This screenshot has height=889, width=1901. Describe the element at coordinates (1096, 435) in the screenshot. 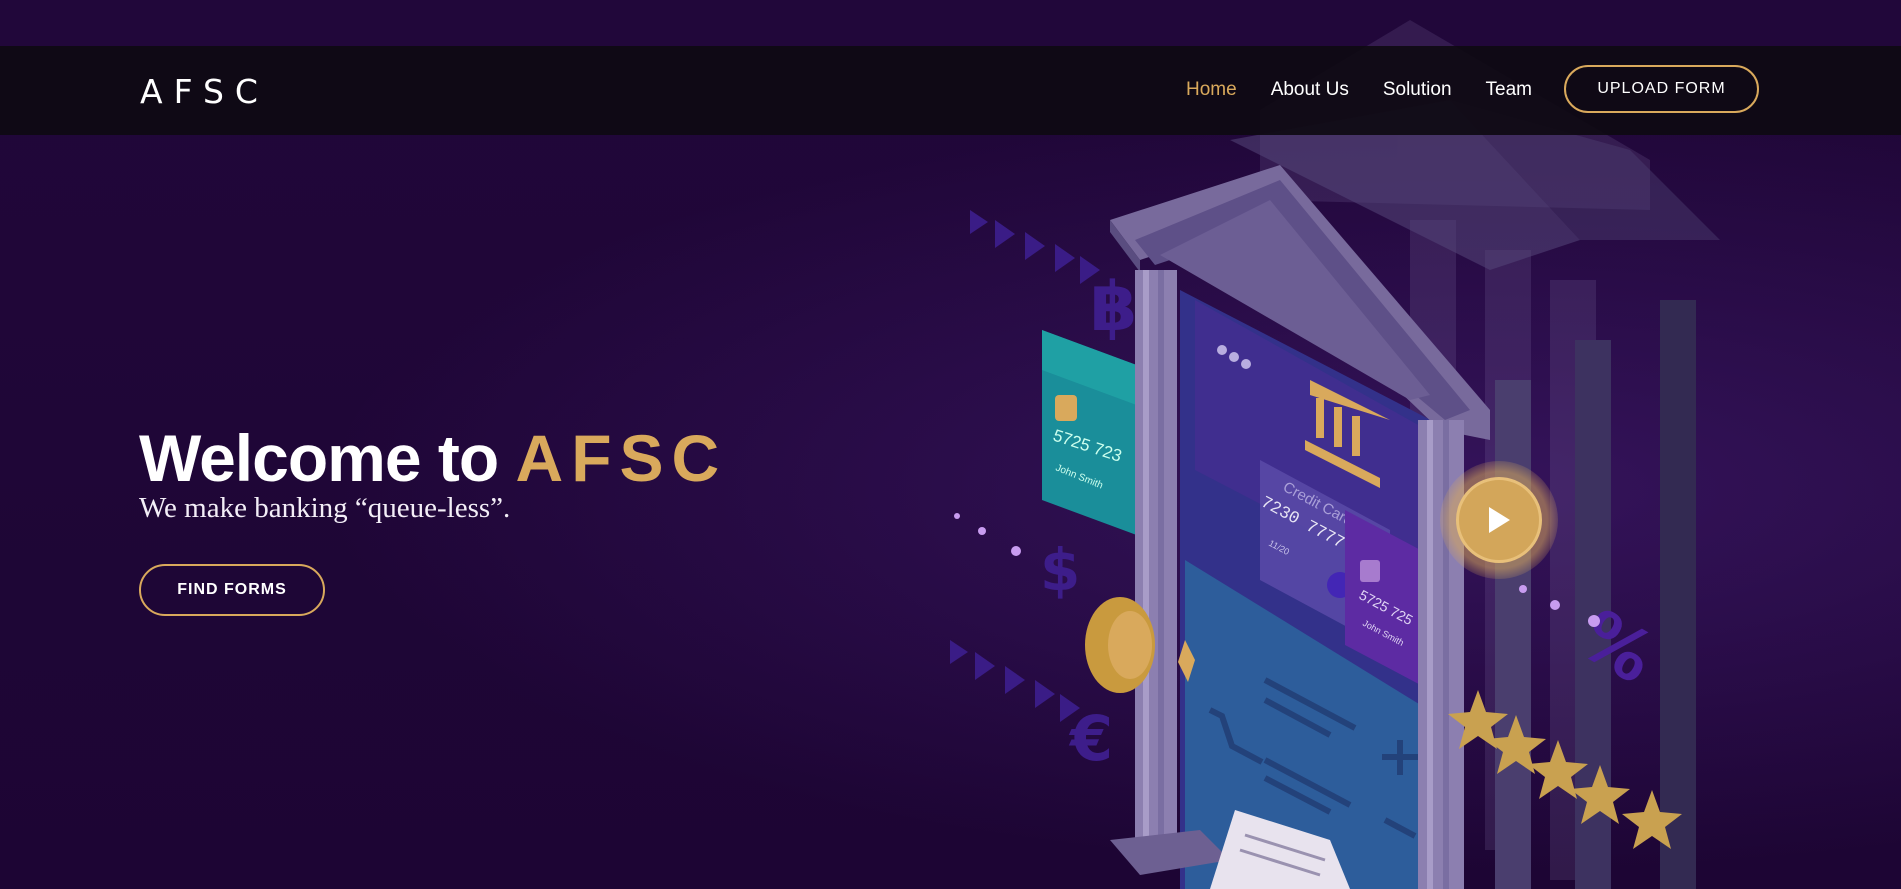

I see `credit-card-left: 5725 723 John Smith` at that location.